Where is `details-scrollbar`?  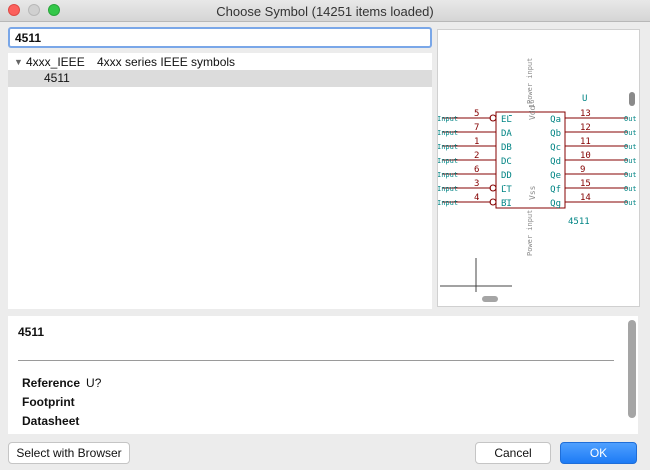 details-scrollbar is located at coordinates (632, 369).